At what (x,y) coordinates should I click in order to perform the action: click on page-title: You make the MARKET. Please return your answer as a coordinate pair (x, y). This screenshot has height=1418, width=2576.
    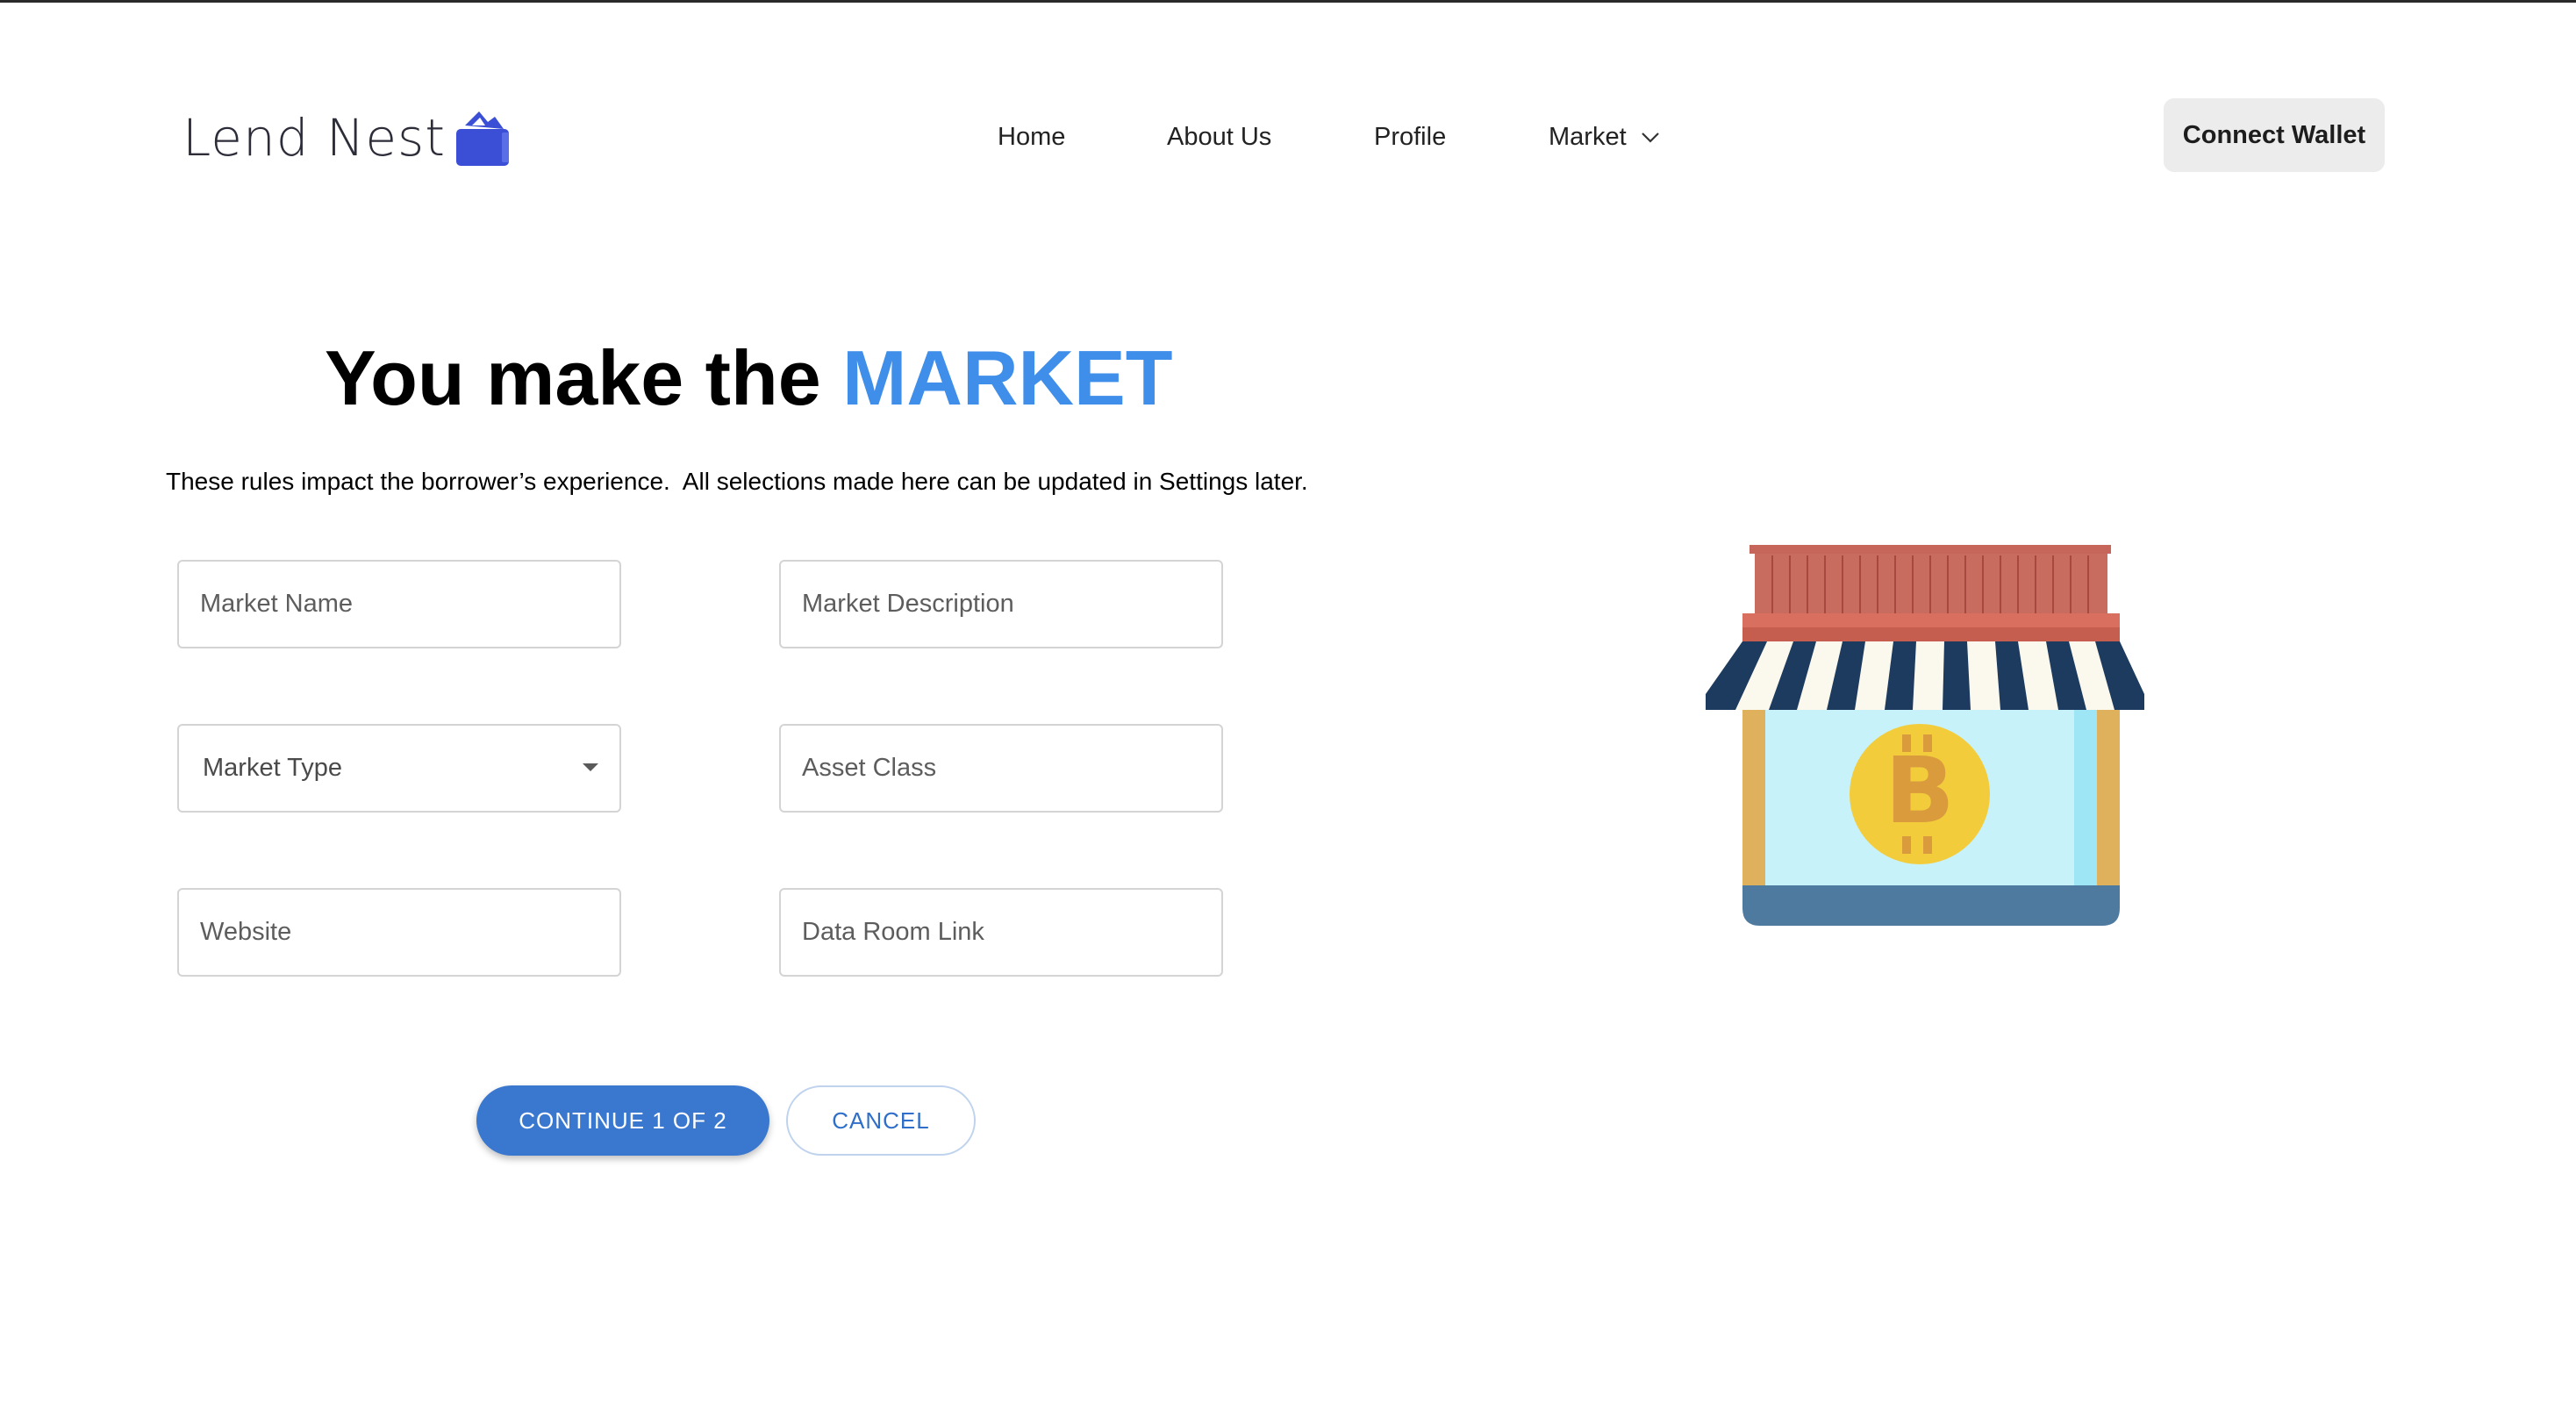
    Looking at the image, I should click on (749, 378).